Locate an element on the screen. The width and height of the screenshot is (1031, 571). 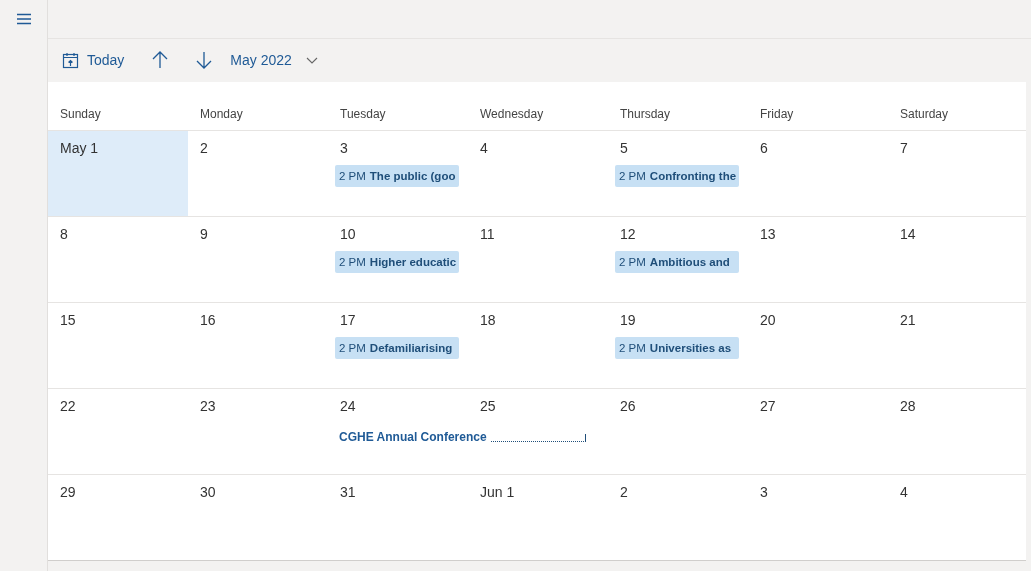
day-cell: 30 is located at coordinates (258, 517).